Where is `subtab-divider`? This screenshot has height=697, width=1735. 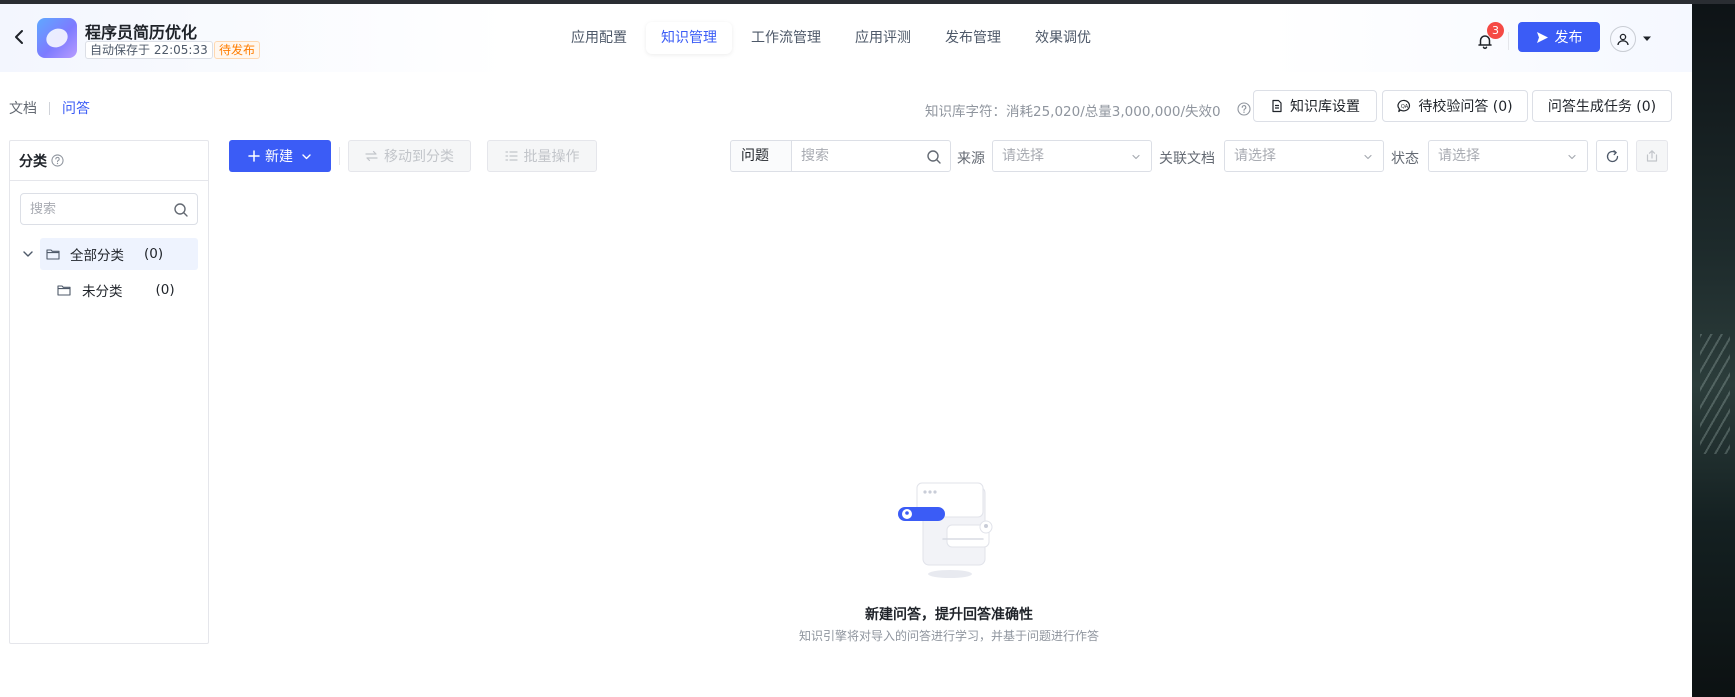 subtab-divider is located at coordinates (49, 108).